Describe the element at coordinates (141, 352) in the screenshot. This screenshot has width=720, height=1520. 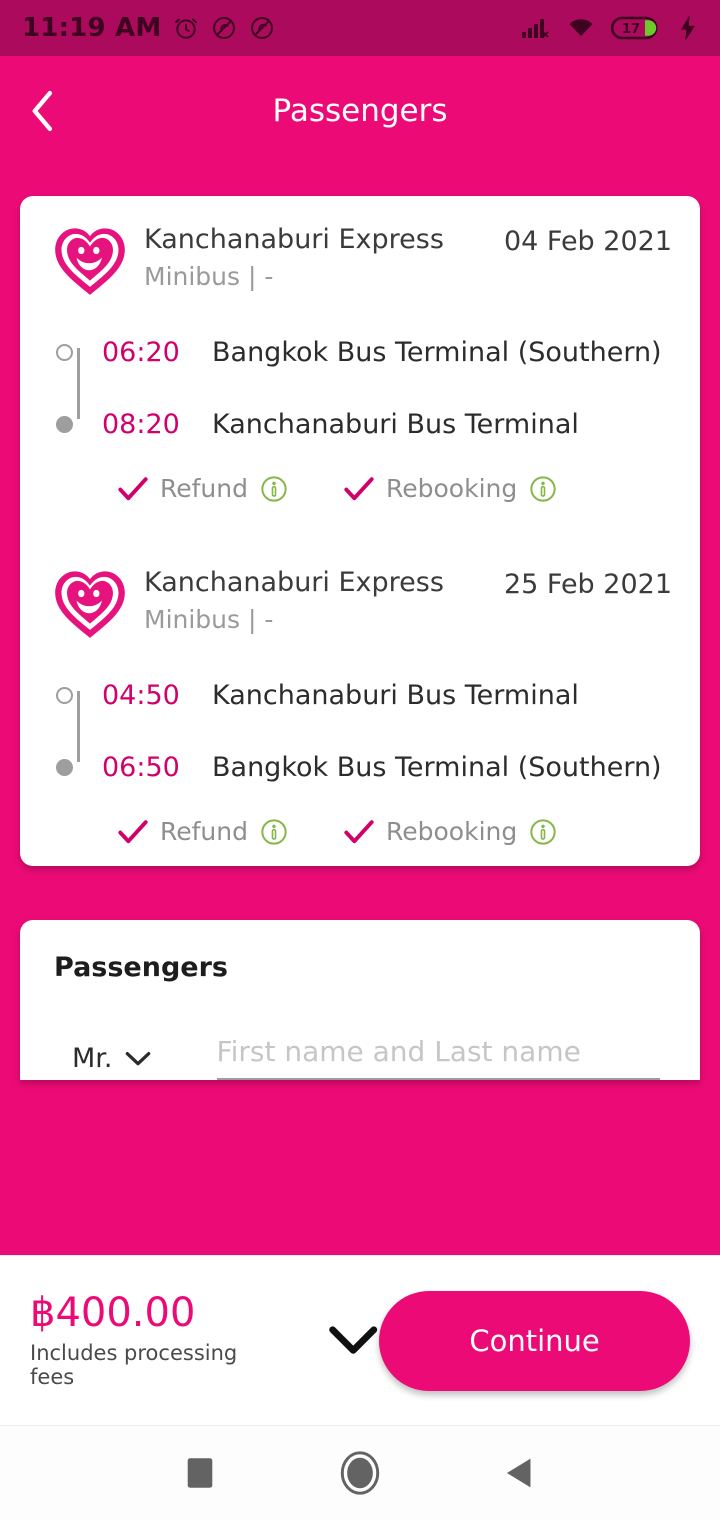
I see `leg-time: 06:20` at that location.